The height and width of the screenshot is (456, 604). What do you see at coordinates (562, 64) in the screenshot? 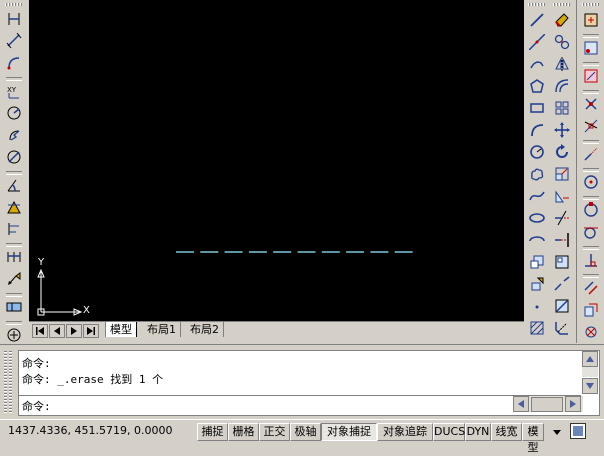
I see `mirror-button` at bounding box center [562, 64].